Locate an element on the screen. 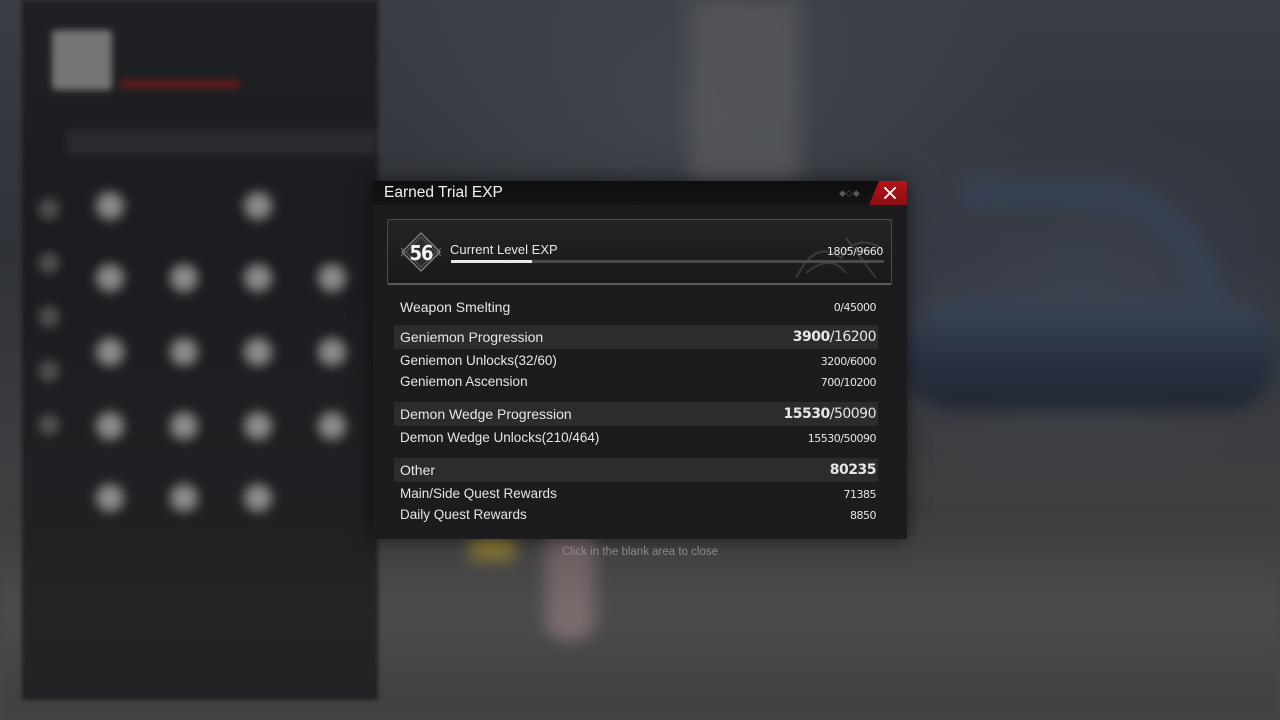 The height and width of the screenshot is (720, 1280). other-value: 80235 is located at coordinates (853, 470).